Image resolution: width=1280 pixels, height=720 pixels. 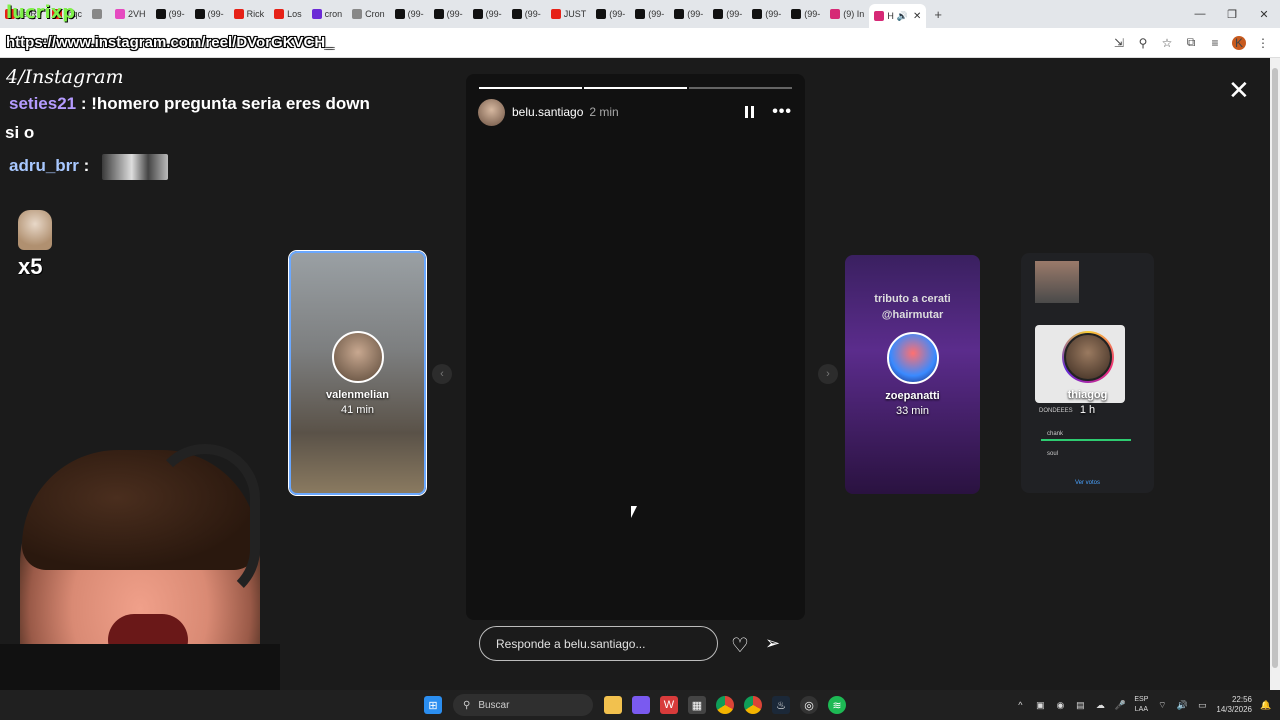 What do you see at coordinates (357, 373) in the screenshot?
I see `story-preview-card: valenmelian 41 min` at bounding box center [357, 373].